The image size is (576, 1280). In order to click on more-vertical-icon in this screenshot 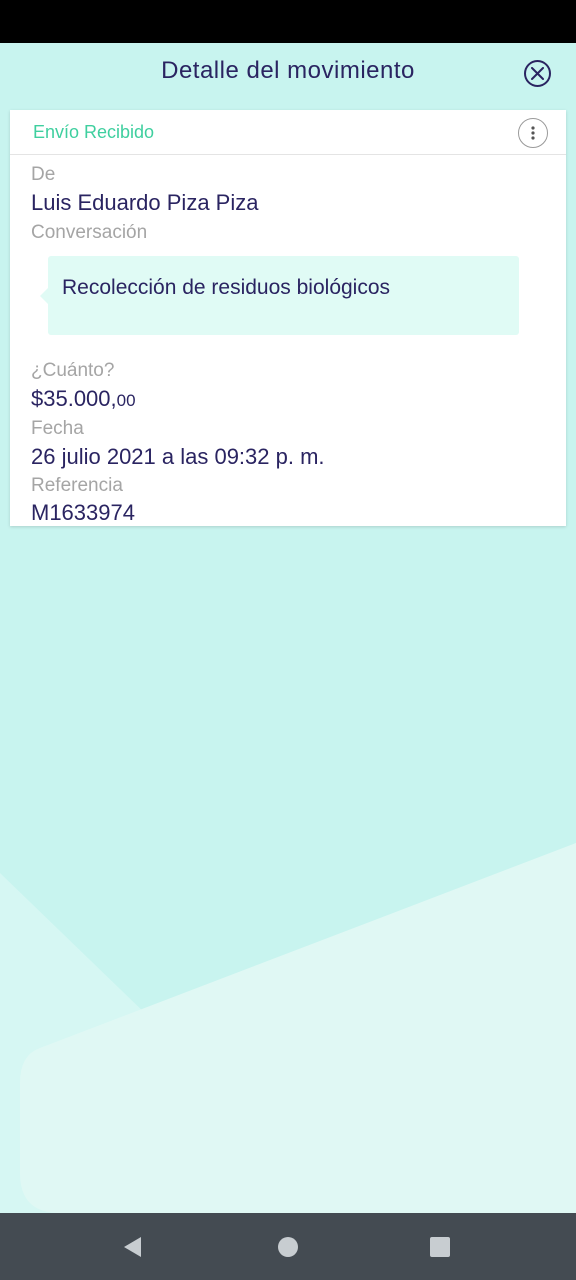, I will do `click(533, 133)`.